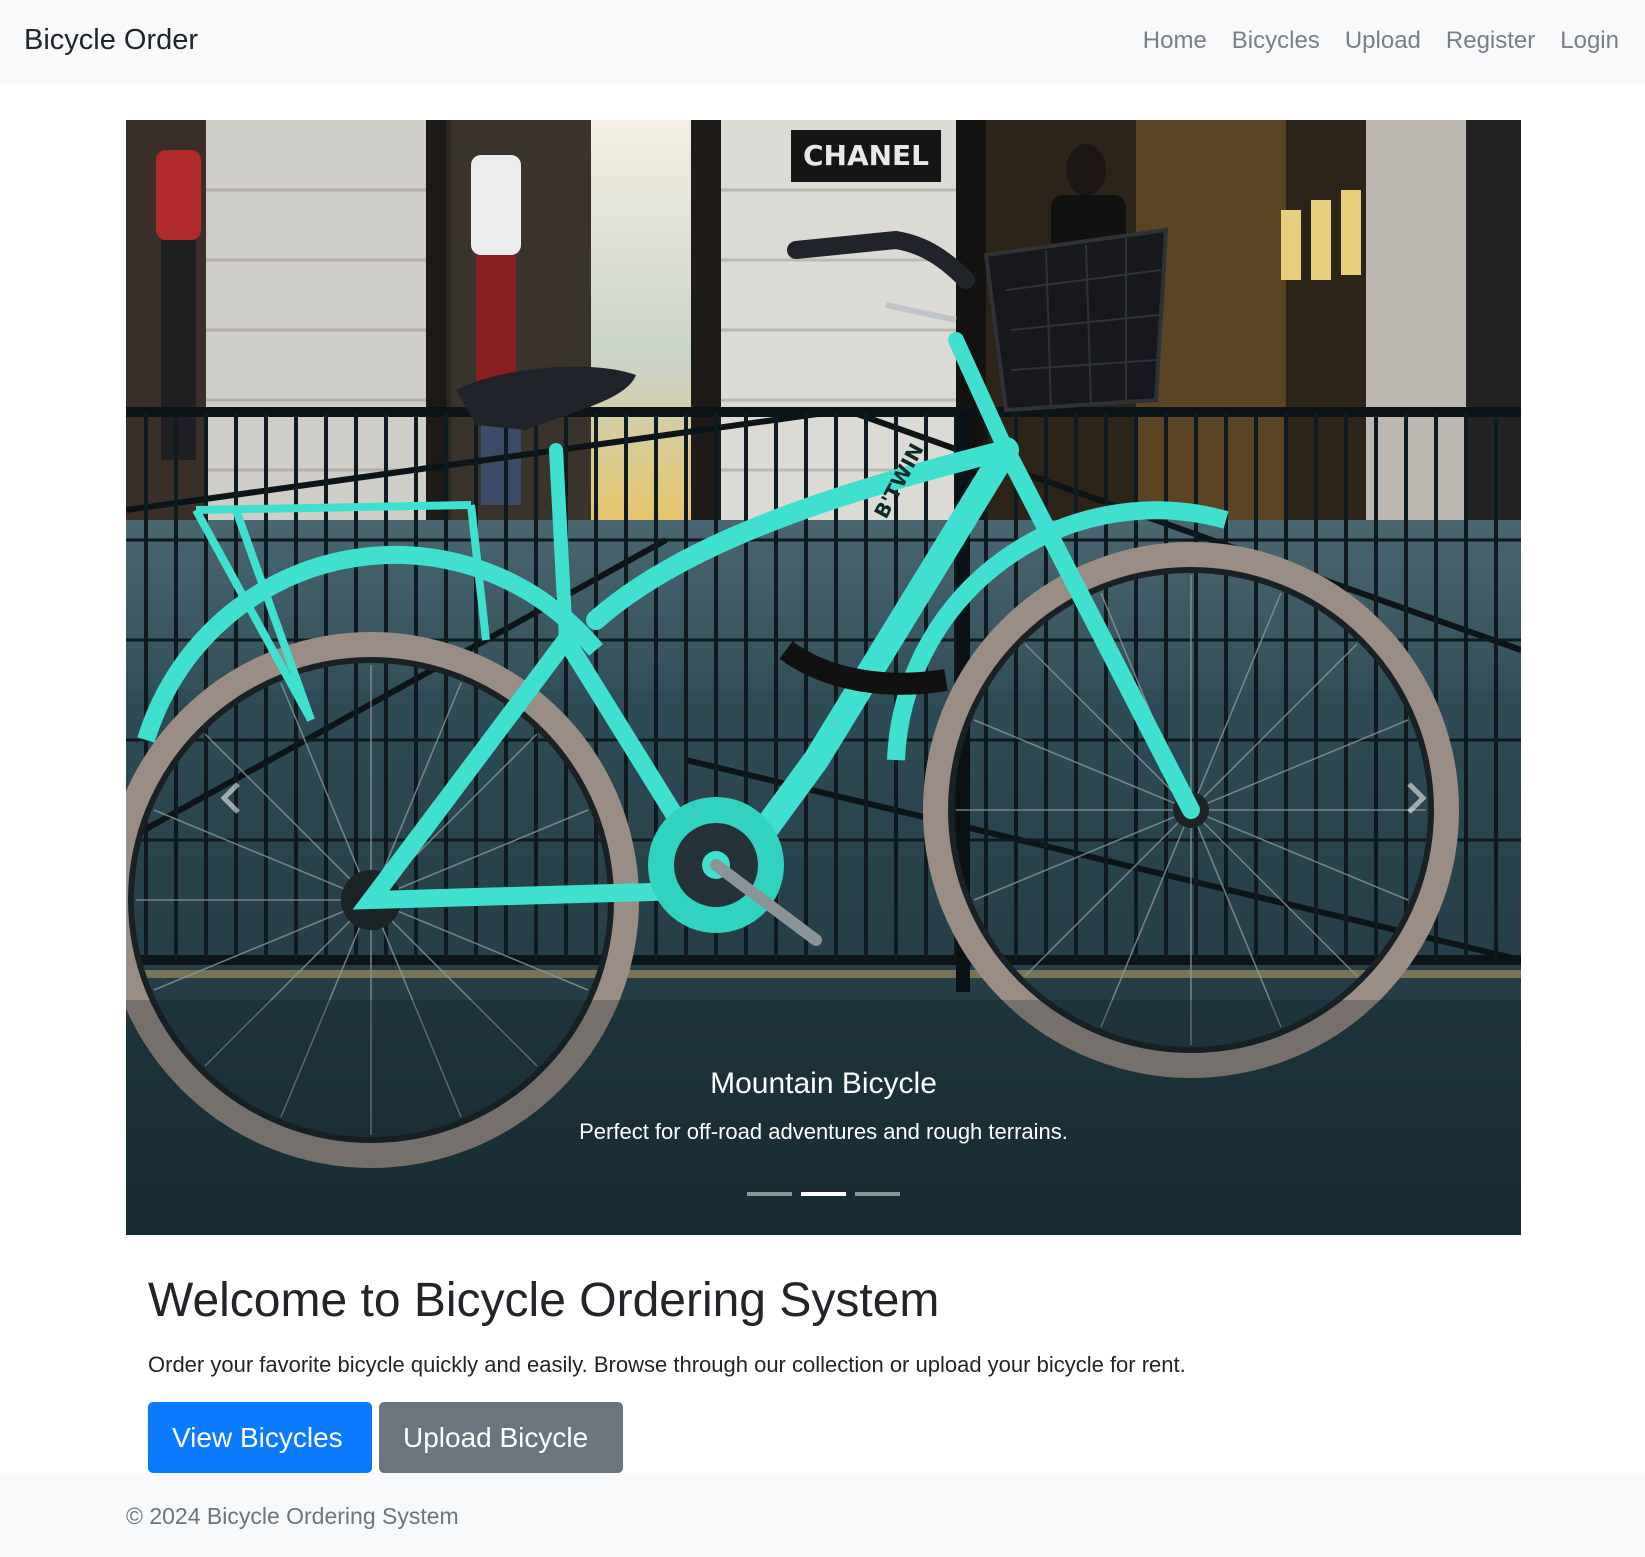 The width and height of the screenshot is (1645, 1557). What do you see at coordinates (544, 1300) in the screenshot?
I see `page-title: Welcome to Bicycle Ordering System` at bounding box center [544, 1300].